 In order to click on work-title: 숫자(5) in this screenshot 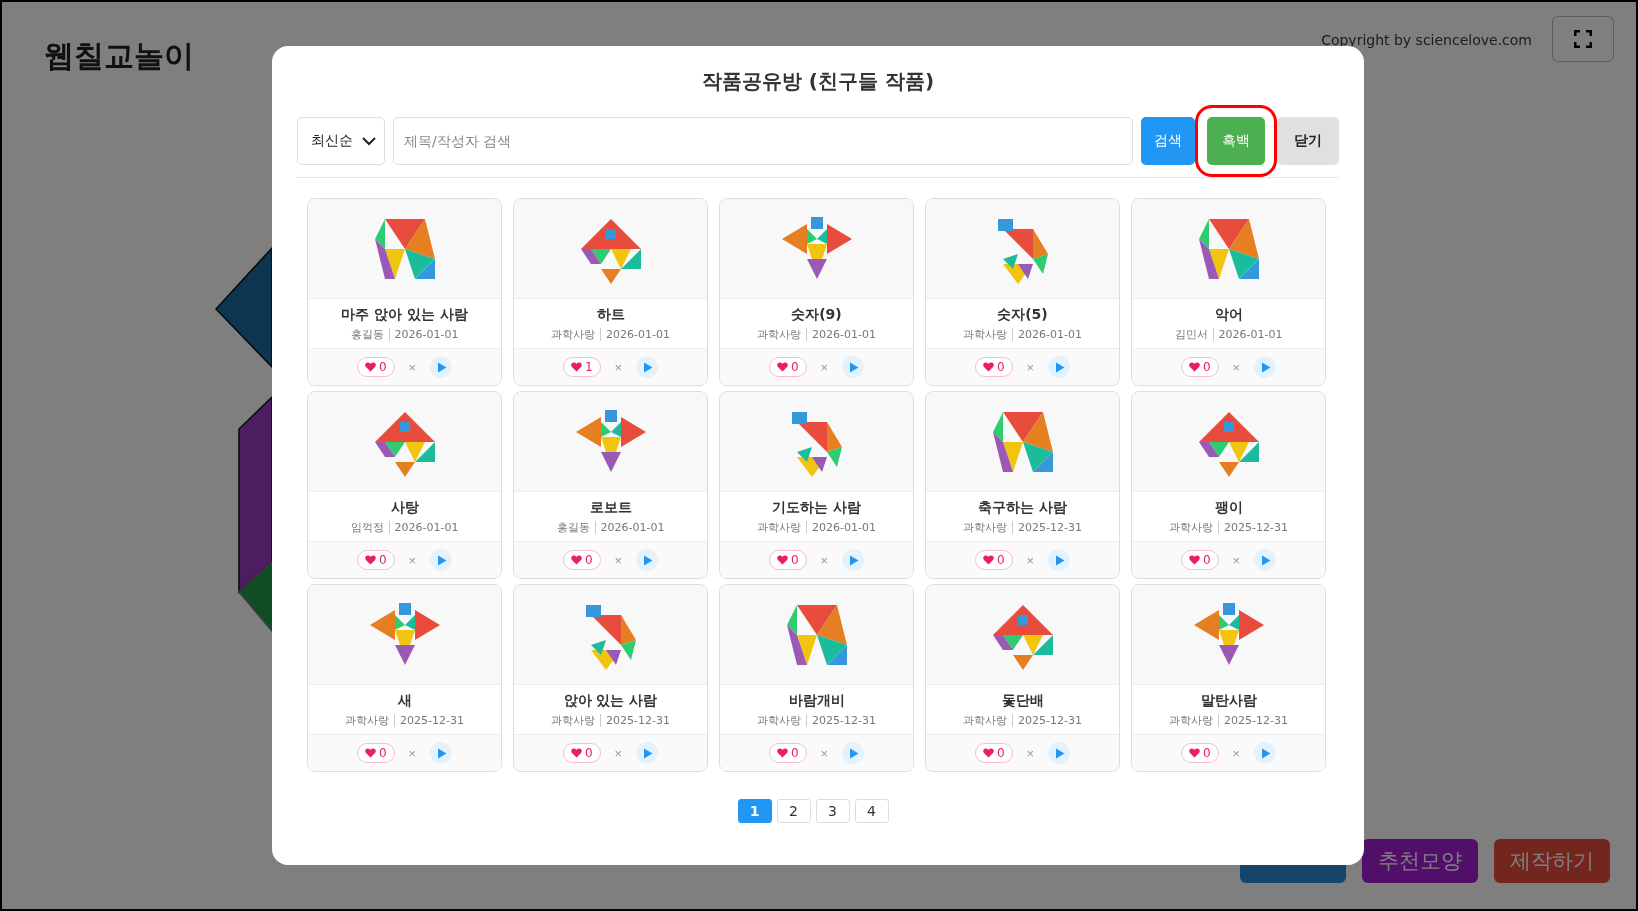, I will do `click(1022, 315)`.